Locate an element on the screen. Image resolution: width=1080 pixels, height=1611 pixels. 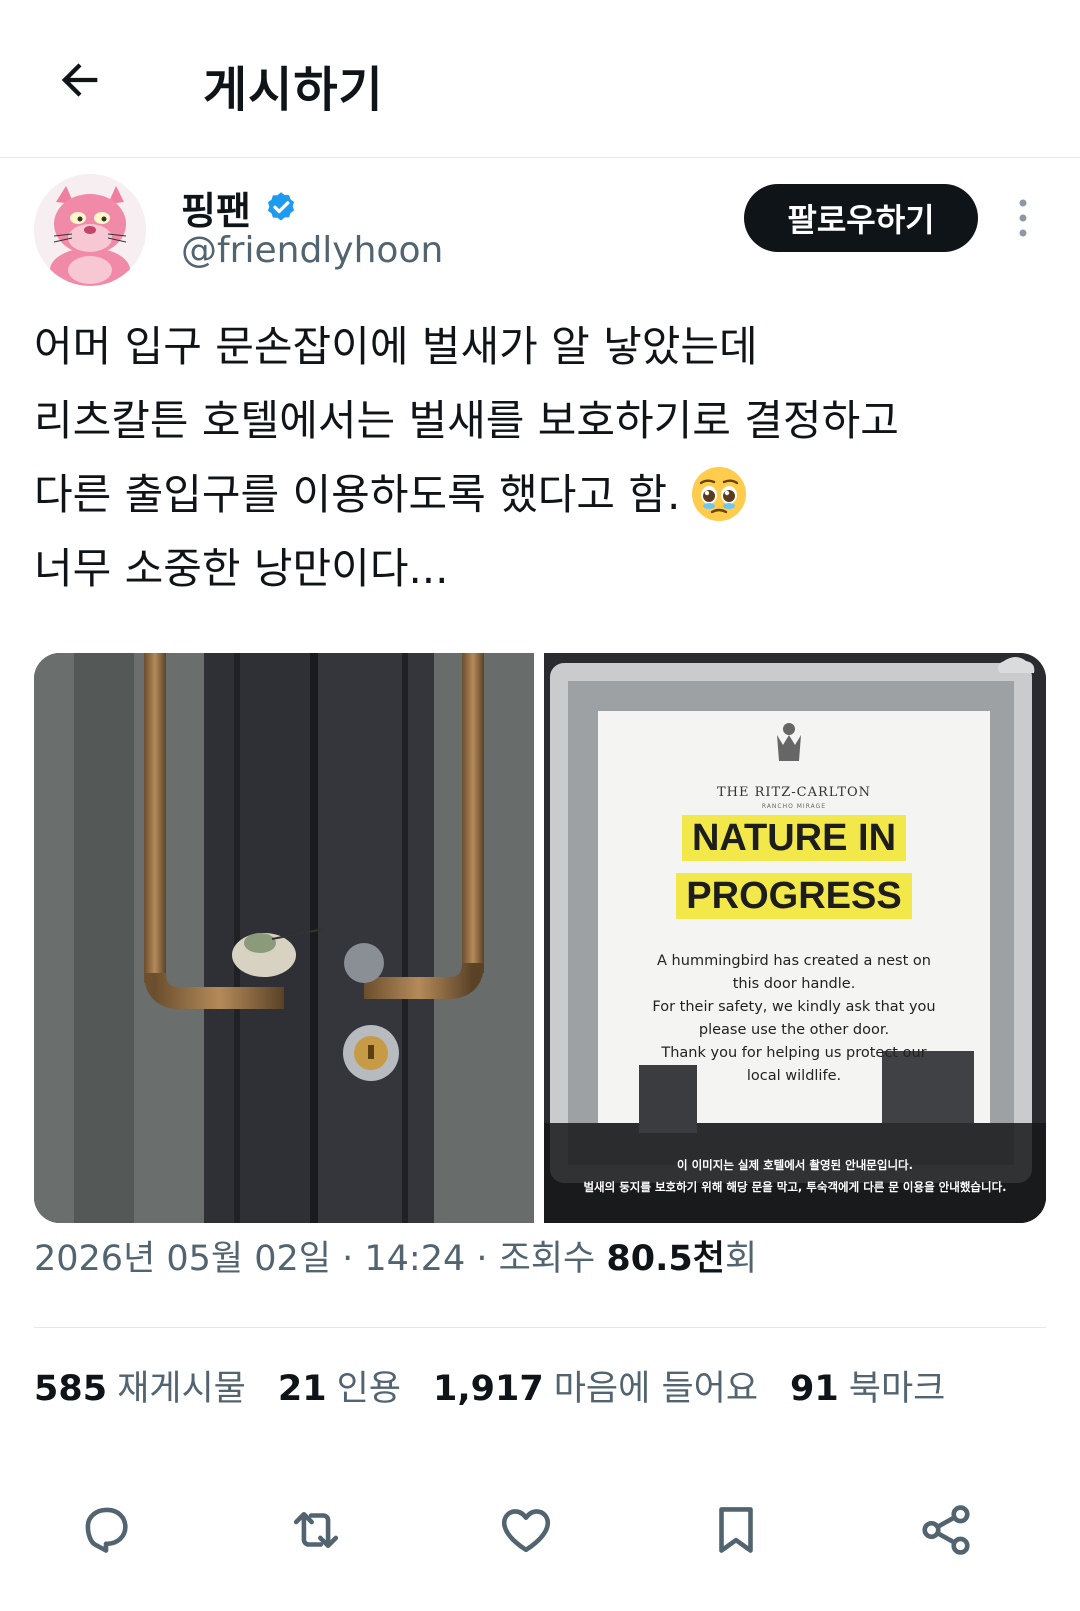
arrow-left-icon is located at coordinates (79, 80).